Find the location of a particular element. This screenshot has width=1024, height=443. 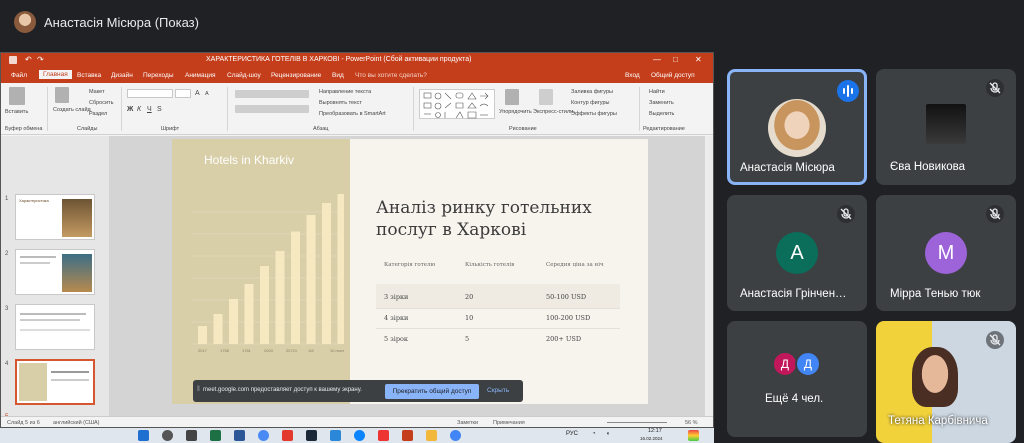

yandex-icon is located at coordinates (287, 435).